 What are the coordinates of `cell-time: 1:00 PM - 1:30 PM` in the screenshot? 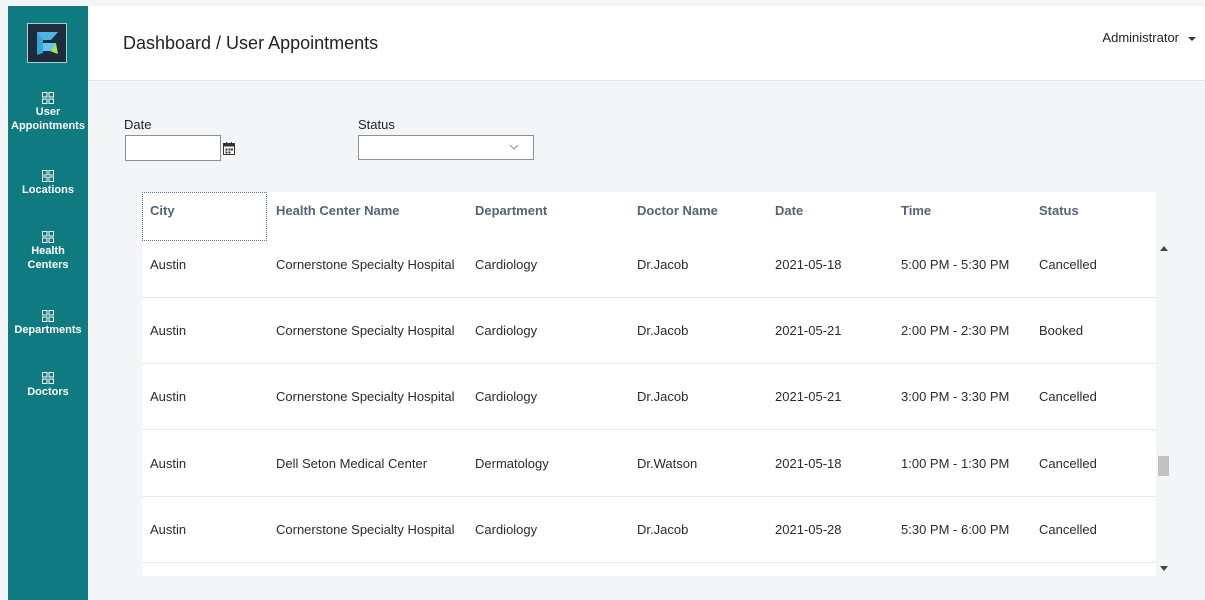 It's located at (955, 463).